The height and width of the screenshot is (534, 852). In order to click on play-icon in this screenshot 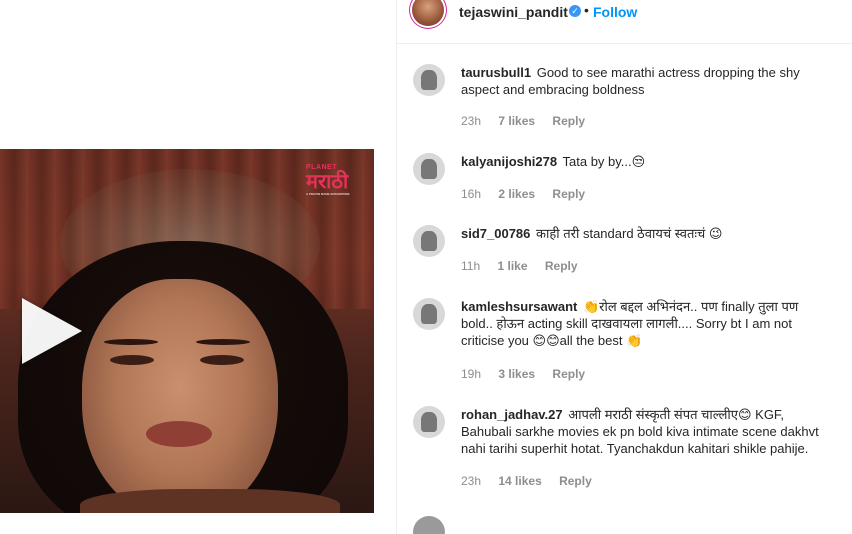, I will do `click(52, 331)`.